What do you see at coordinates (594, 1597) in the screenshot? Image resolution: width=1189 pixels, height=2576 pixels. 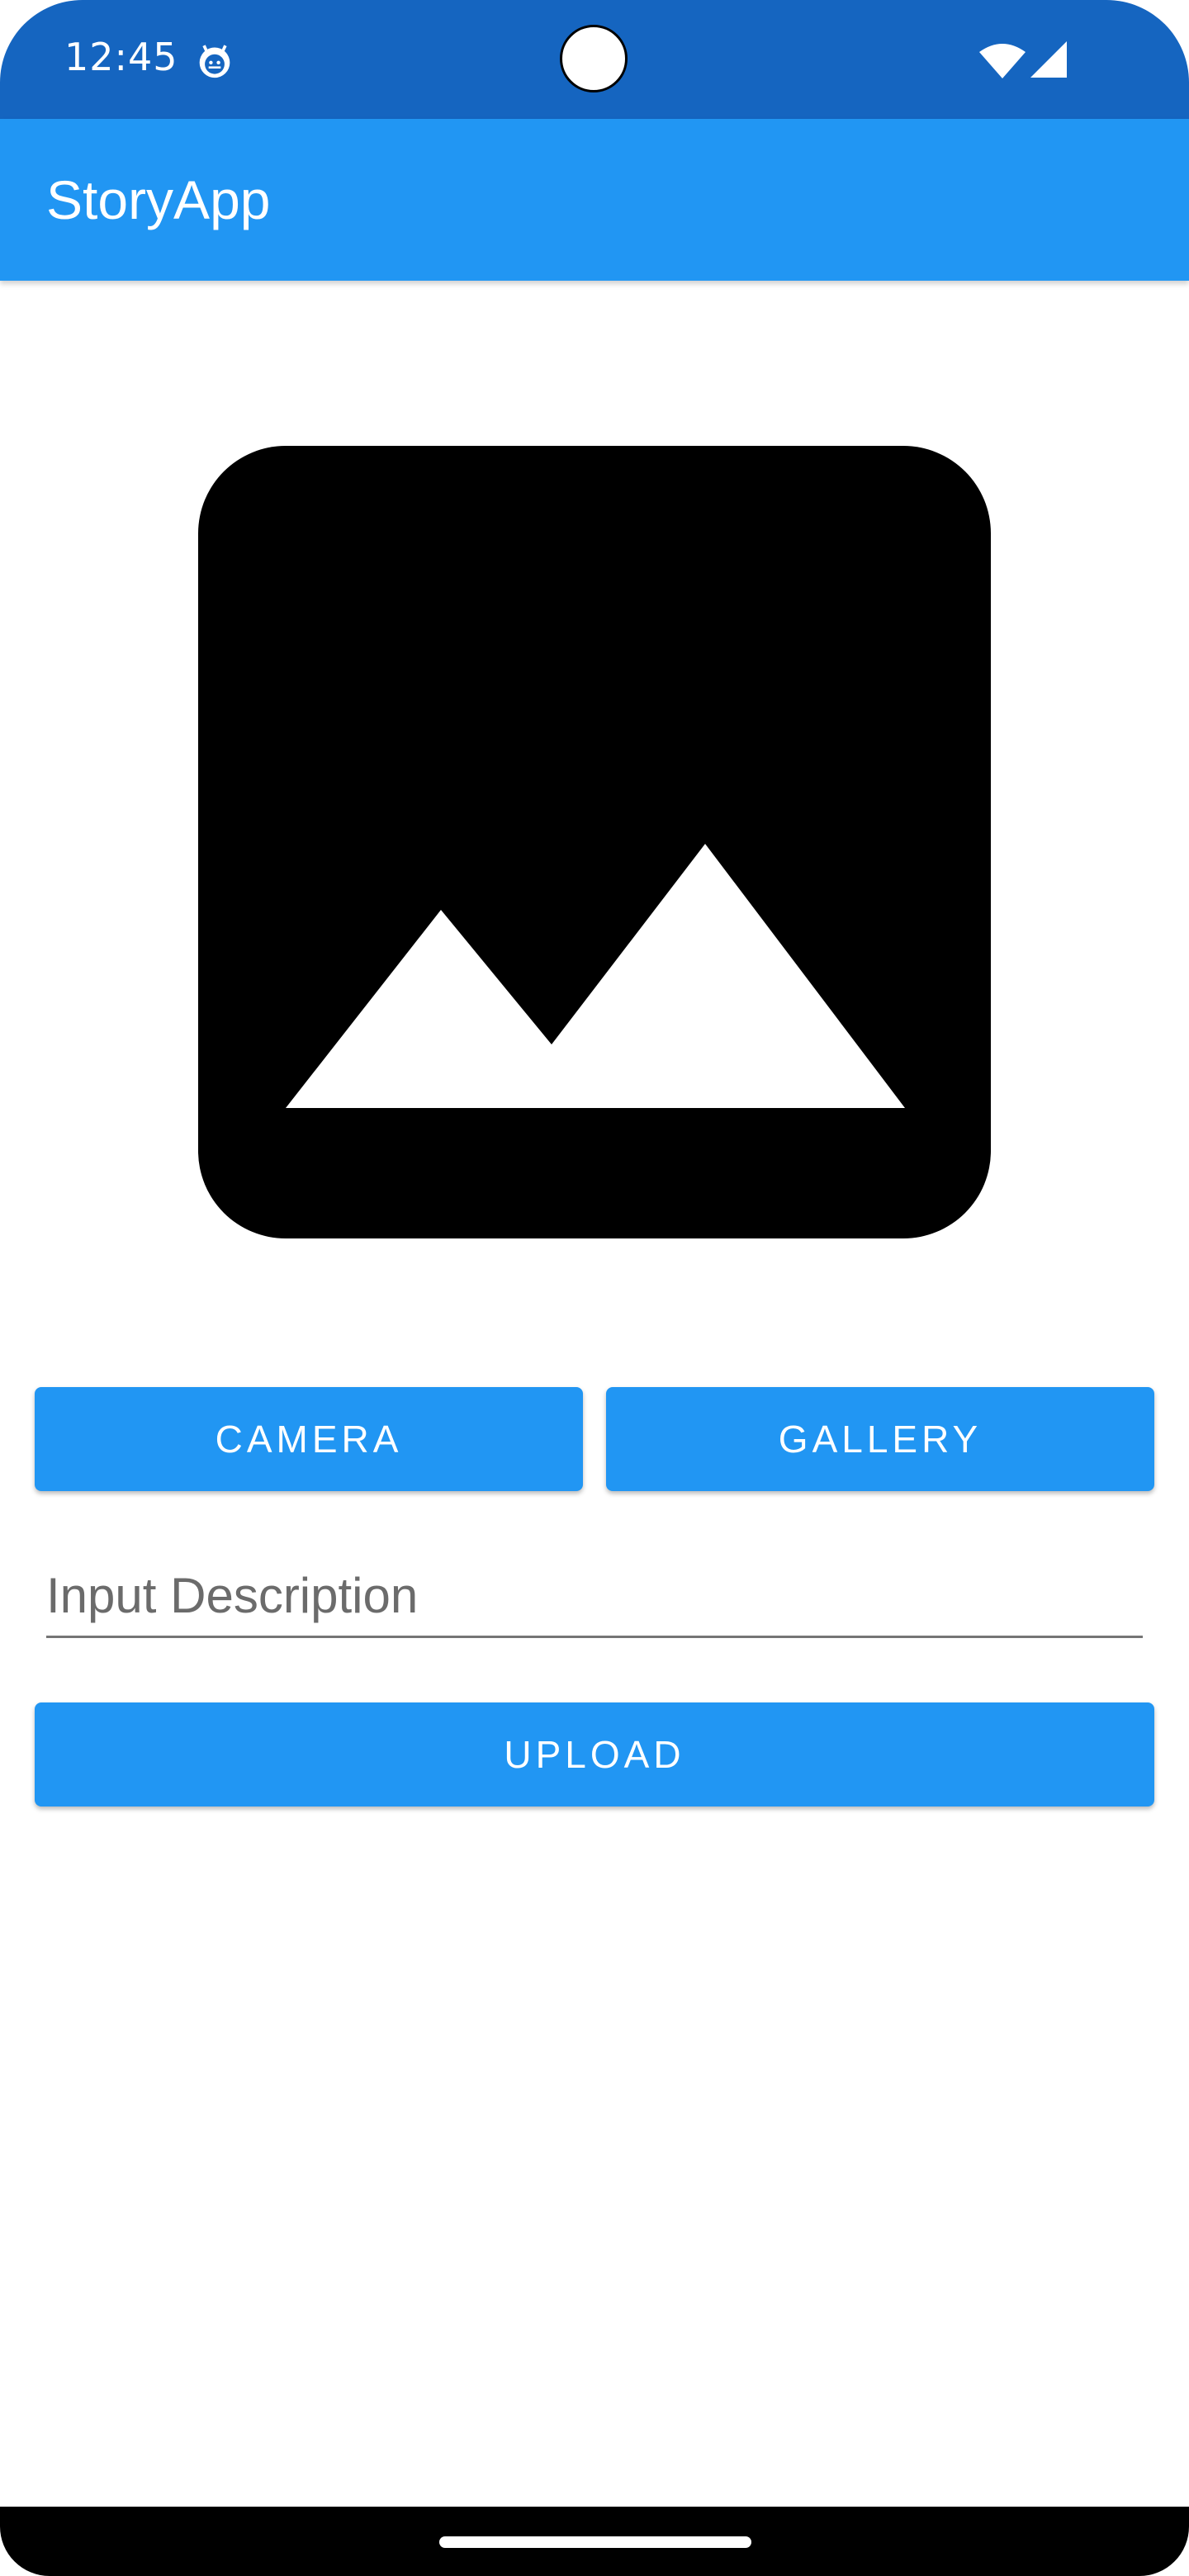 I see `description-input` at bounding box center [594, 1597].